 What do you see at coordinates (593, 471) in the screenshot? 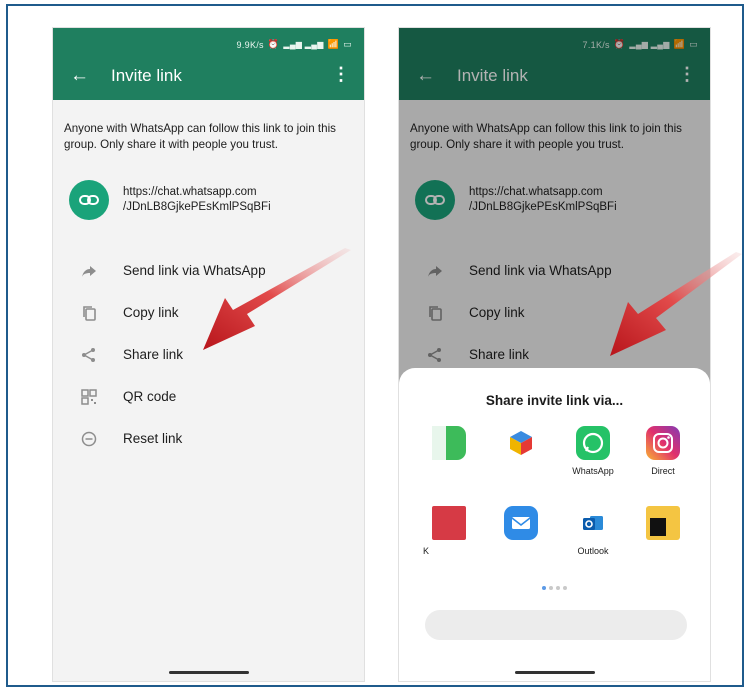
I see `app-label: WhatsApp` at bounding box center [593, 471].